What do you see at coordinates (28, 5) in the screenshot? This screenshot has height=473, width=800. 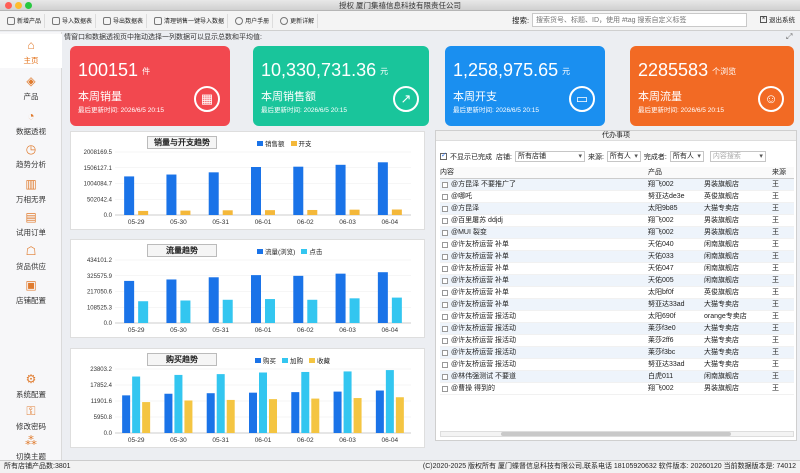 I see `maximize-window-button` at bounding box center [28, 5].